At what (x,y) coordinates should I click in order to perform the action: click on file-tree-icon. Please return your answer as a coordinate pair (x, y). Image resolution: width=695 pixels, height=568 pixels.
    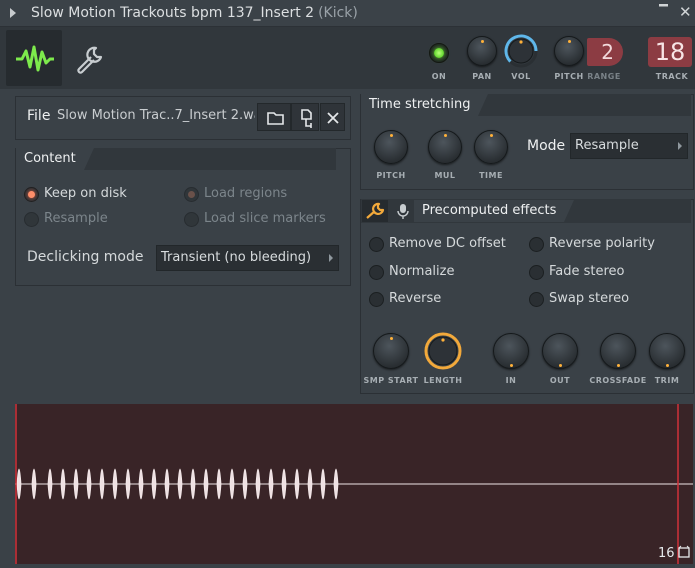
    Looking at the image, I should click on (306, 118).